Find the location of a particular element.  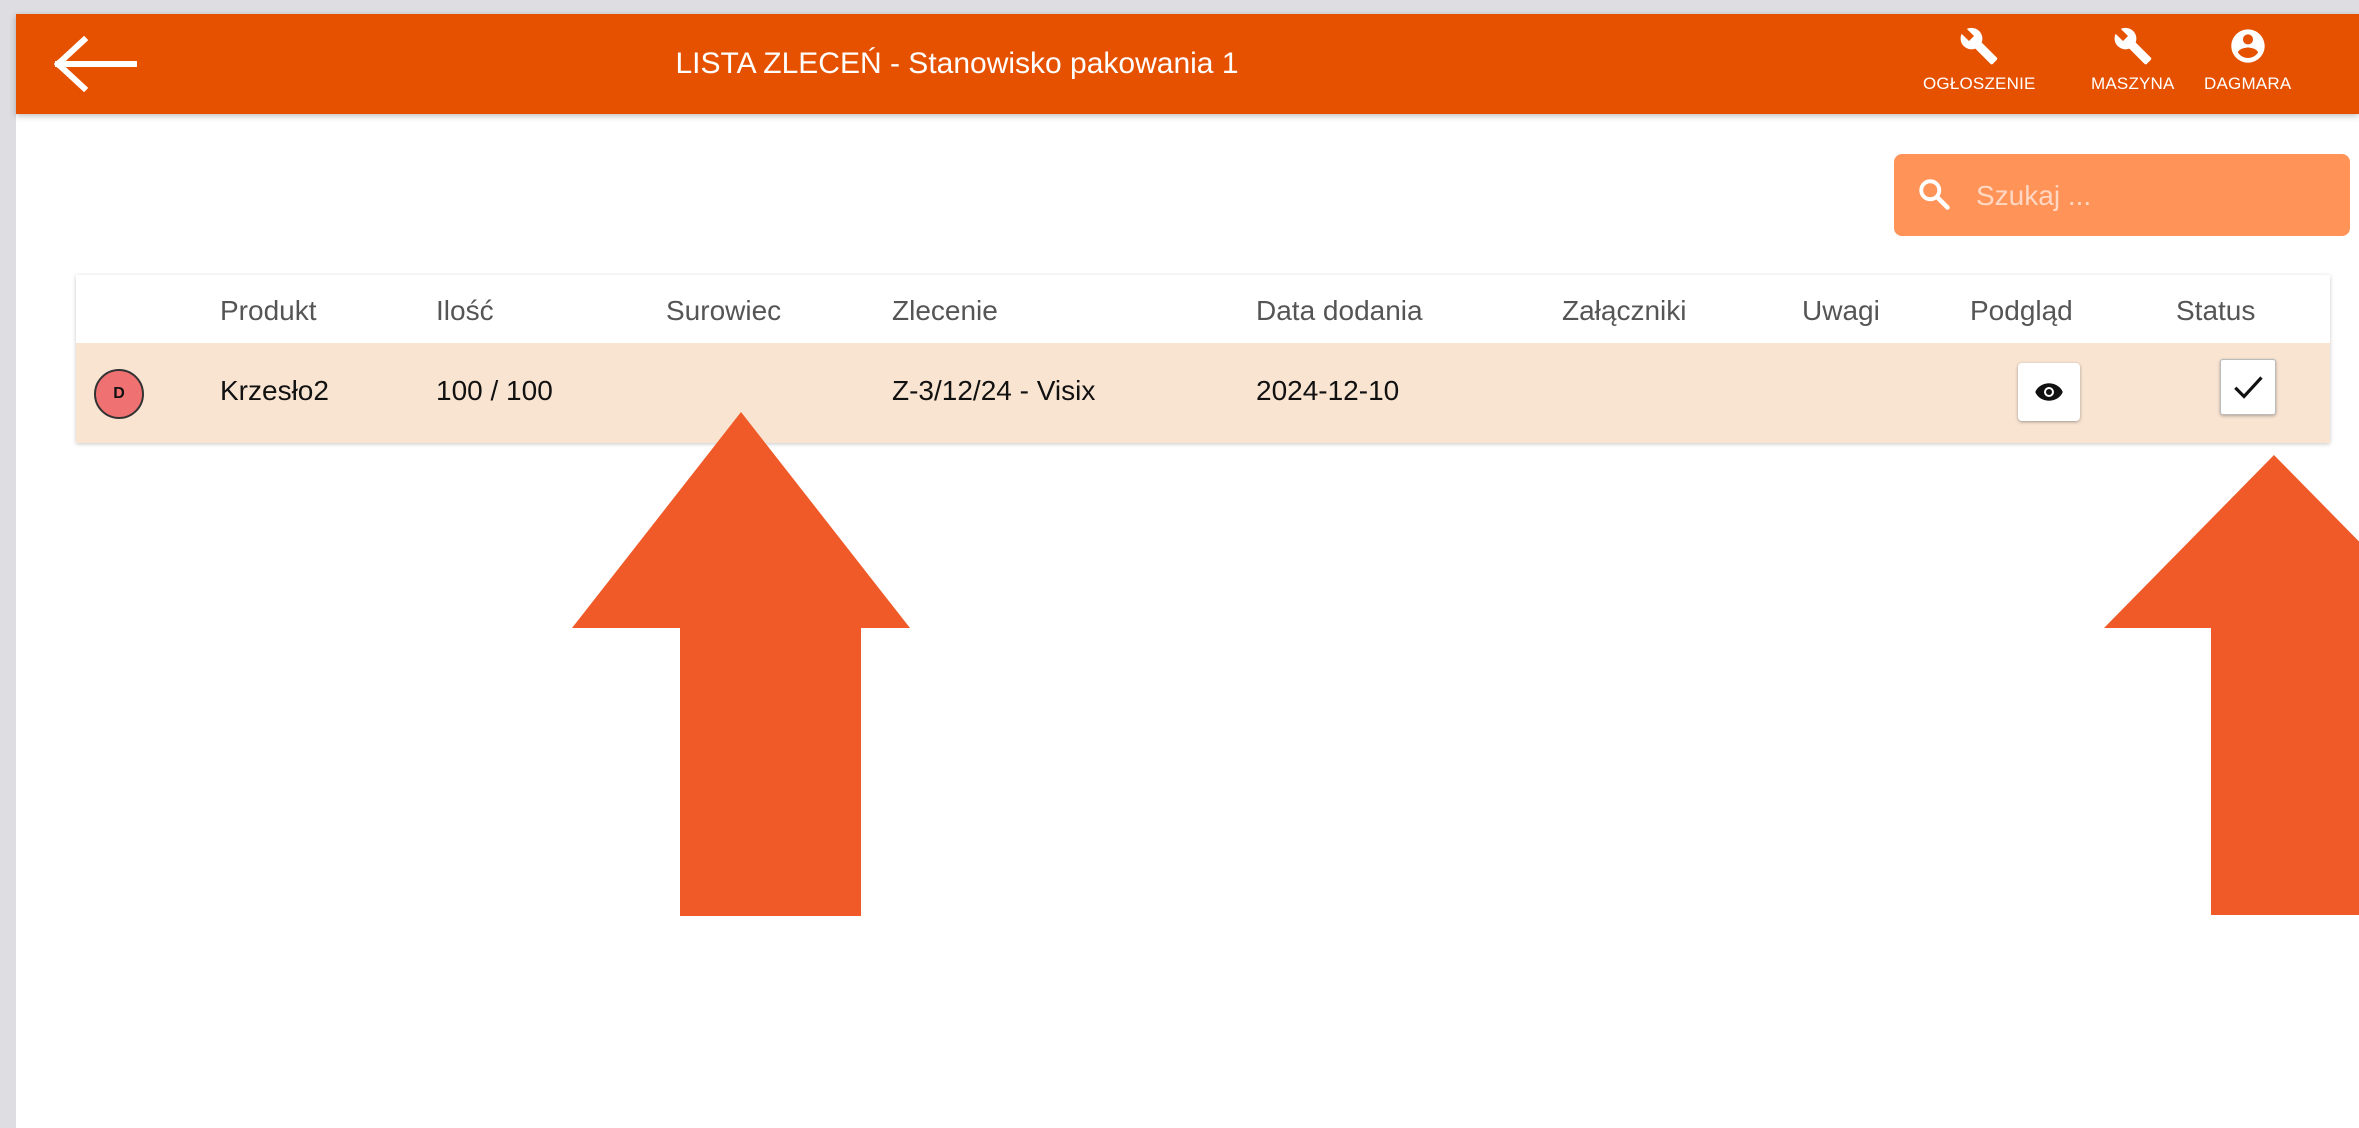

preview-button is located at coordinates (2049, 392).